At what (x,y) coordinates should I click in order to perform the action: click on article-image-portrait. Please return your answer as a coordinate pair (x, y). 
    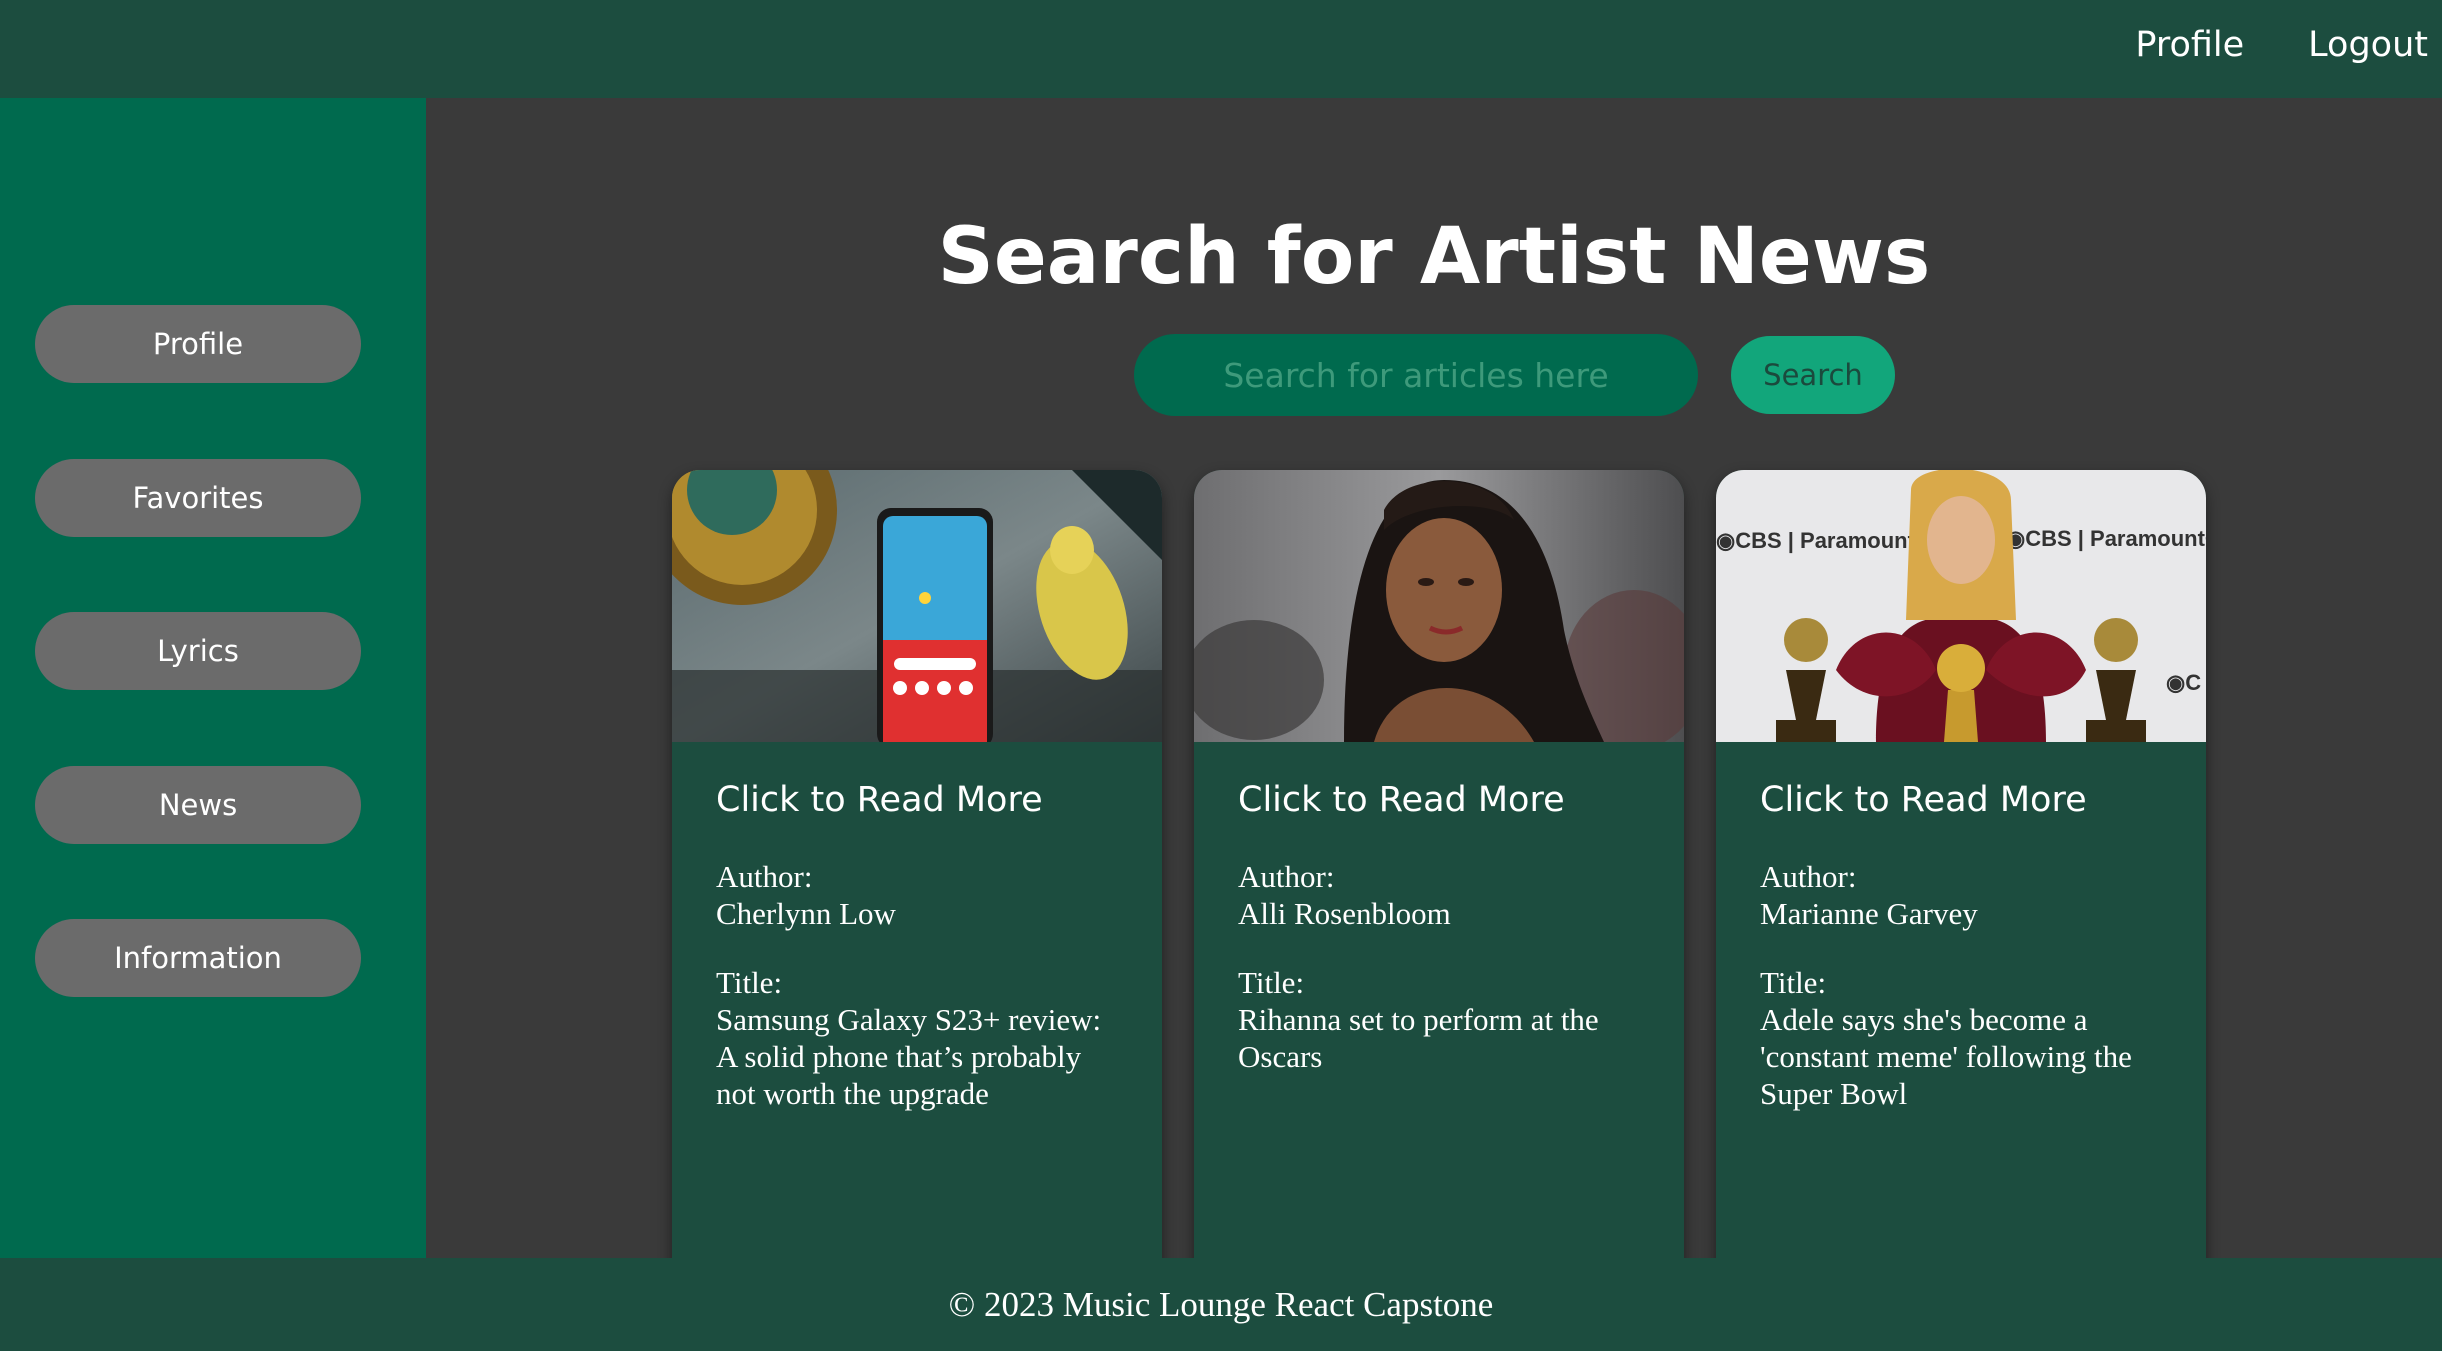
    Looking at the image, I should click on (1439, 606).